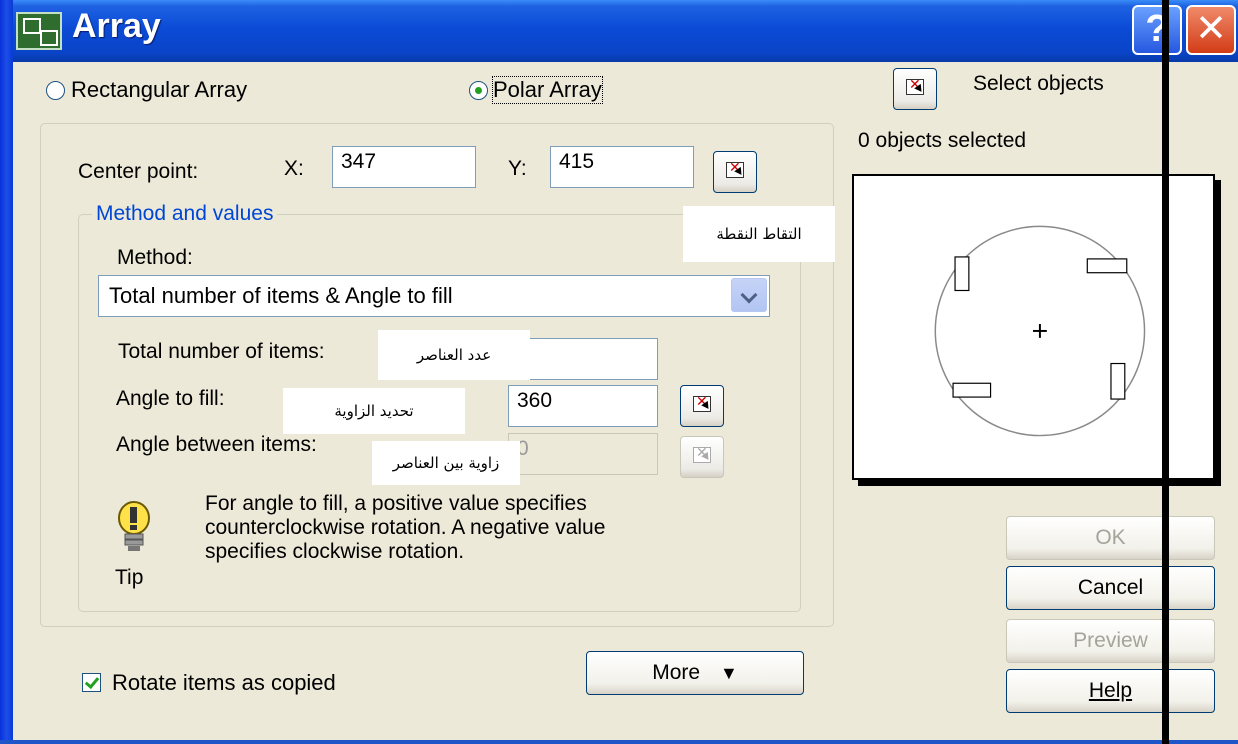 This screenshot has width=1238, height=744. I want to click on angle-fill-input: 360, so click(583, 406).